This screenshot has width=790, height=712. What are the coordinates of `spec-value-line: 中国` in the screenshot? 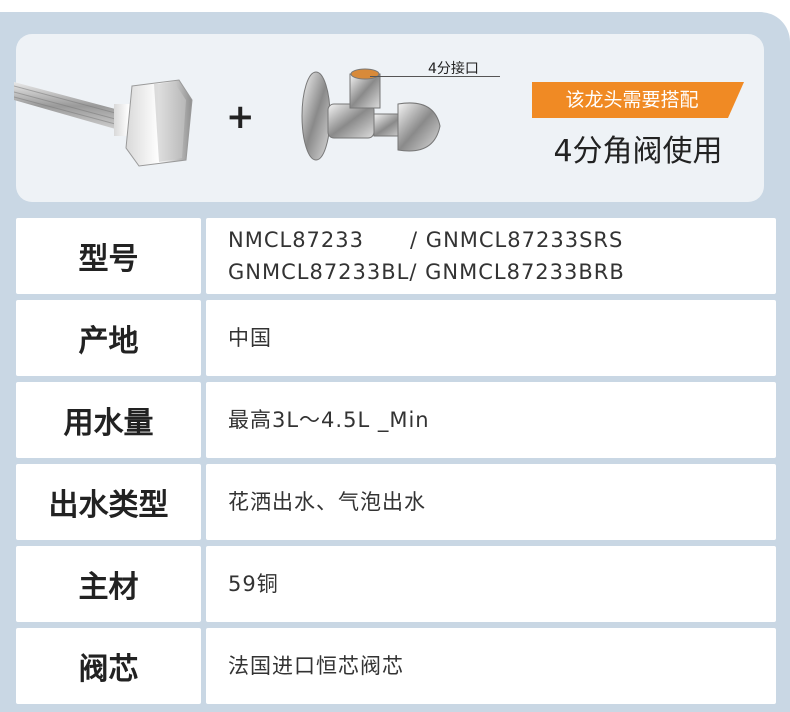 It's located at (250, 338).